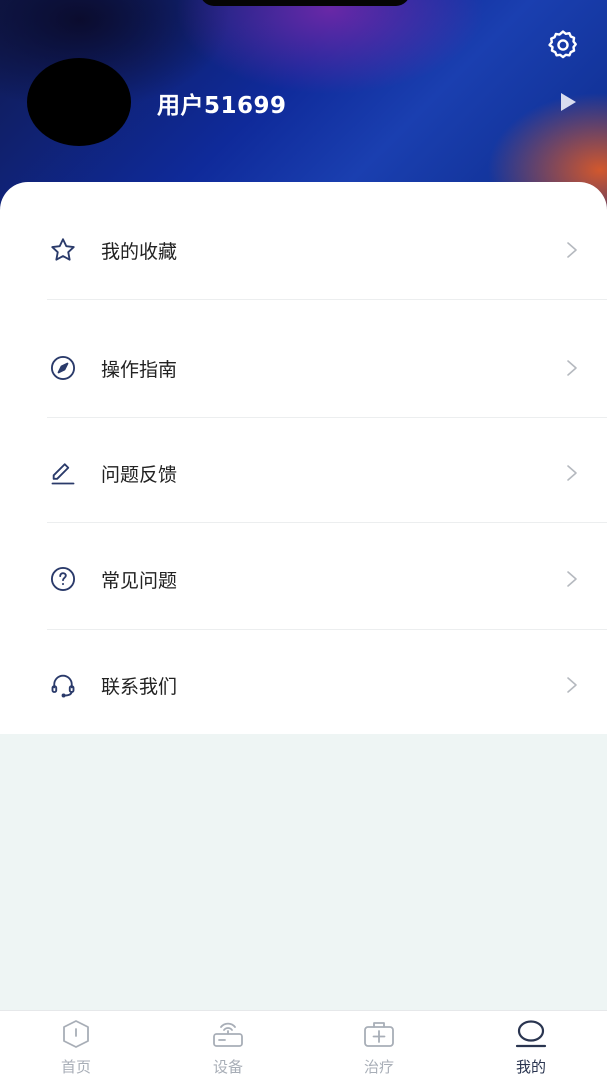  Describe the element at coordinates (222, 103) in the screenshot. I see `username: 用户51699` at that location.